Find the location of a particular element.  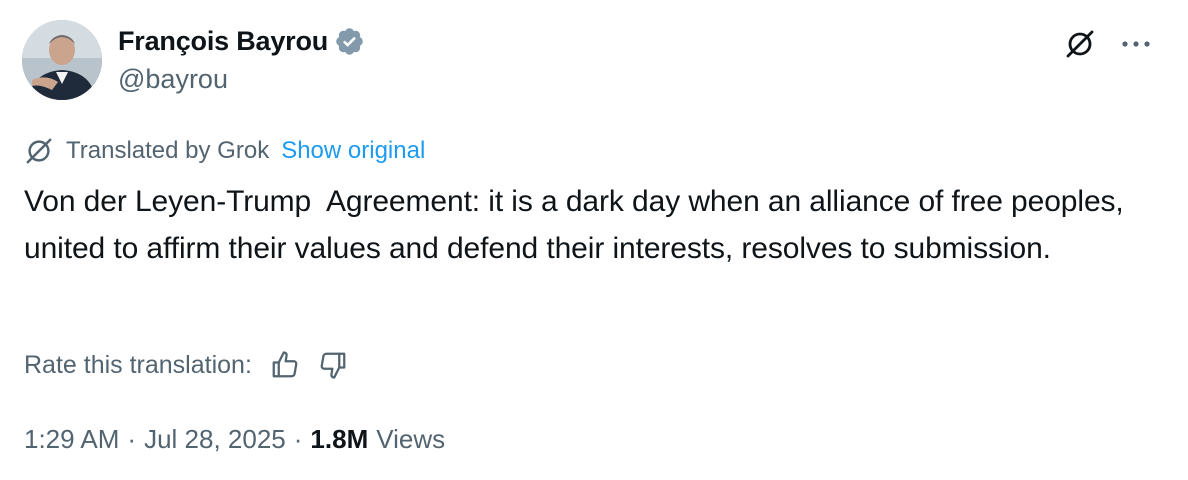

tweet-time: 1:29 AM is located at coordinates (71, 439).